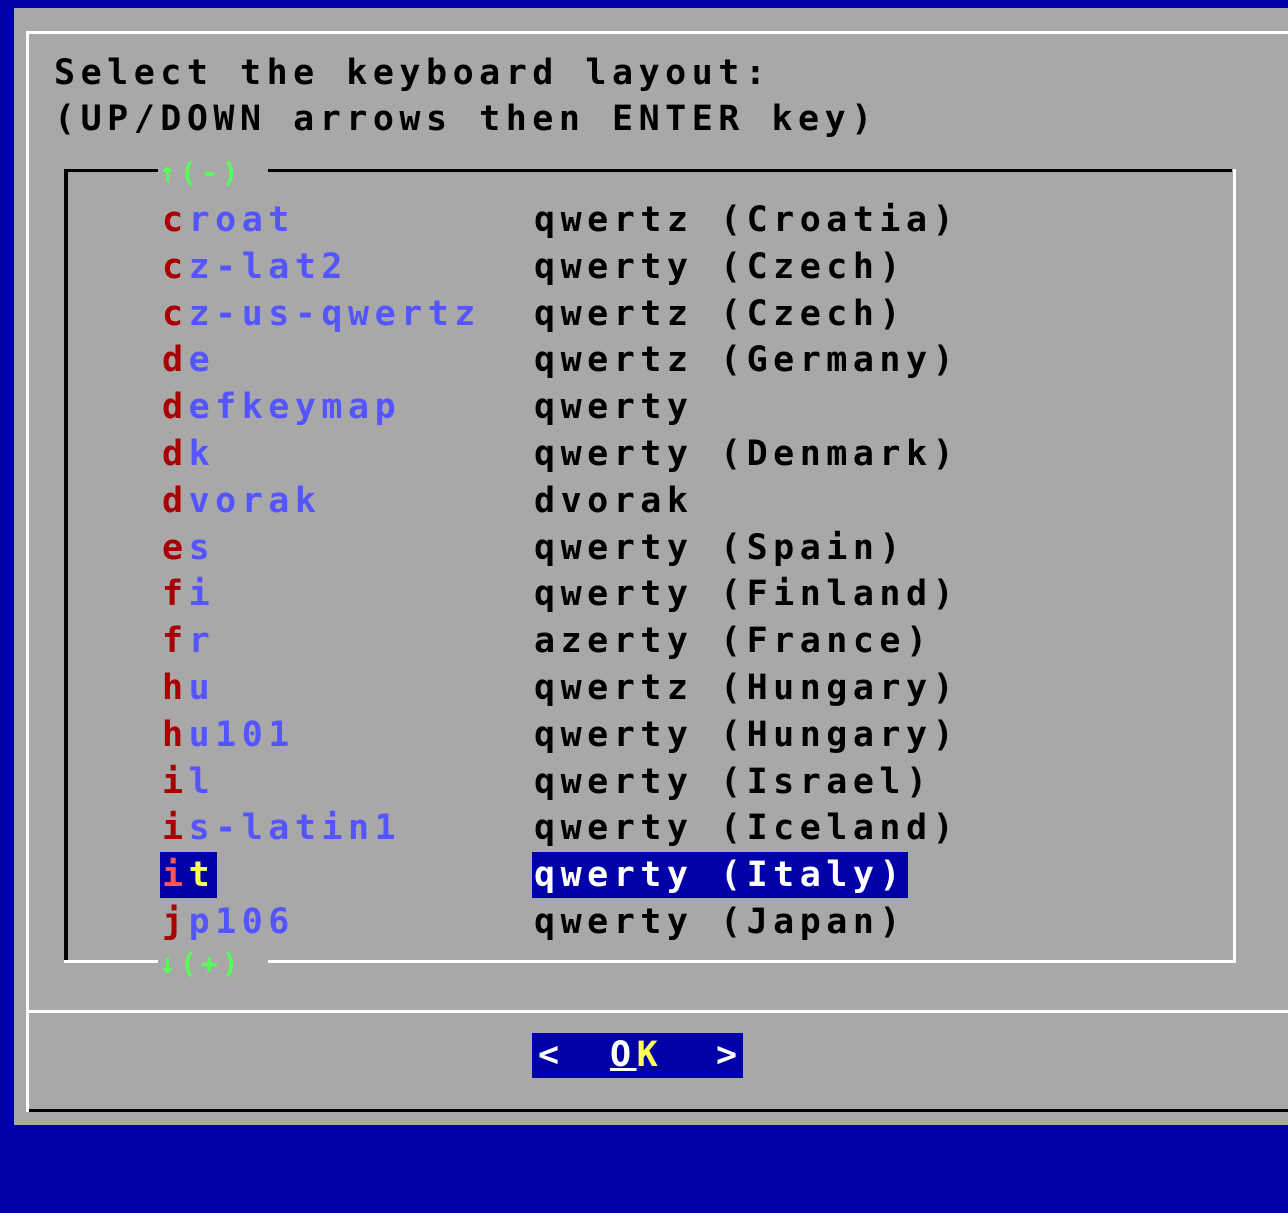 The height and width of the screenshot is (1213, 1288). I want to click on layout-name: is-latin1, so click(281, 828).